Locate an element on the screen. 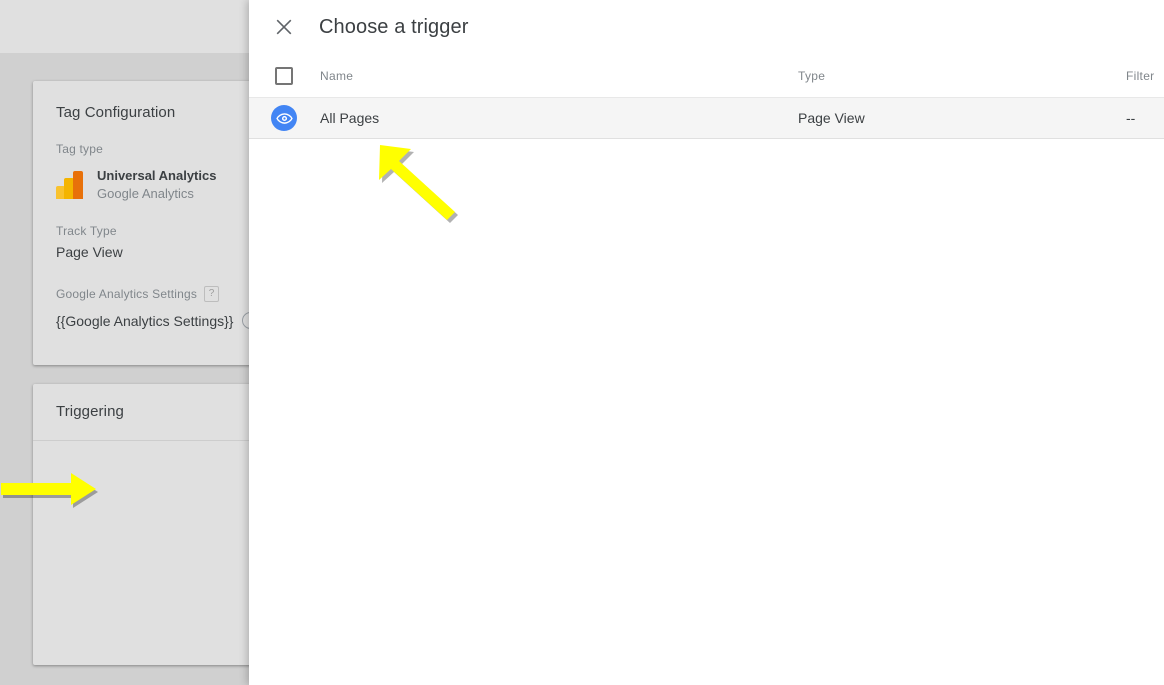 The height and width of the screenshot is (685, 1164). left-rail is located at coordinates (7, 369).